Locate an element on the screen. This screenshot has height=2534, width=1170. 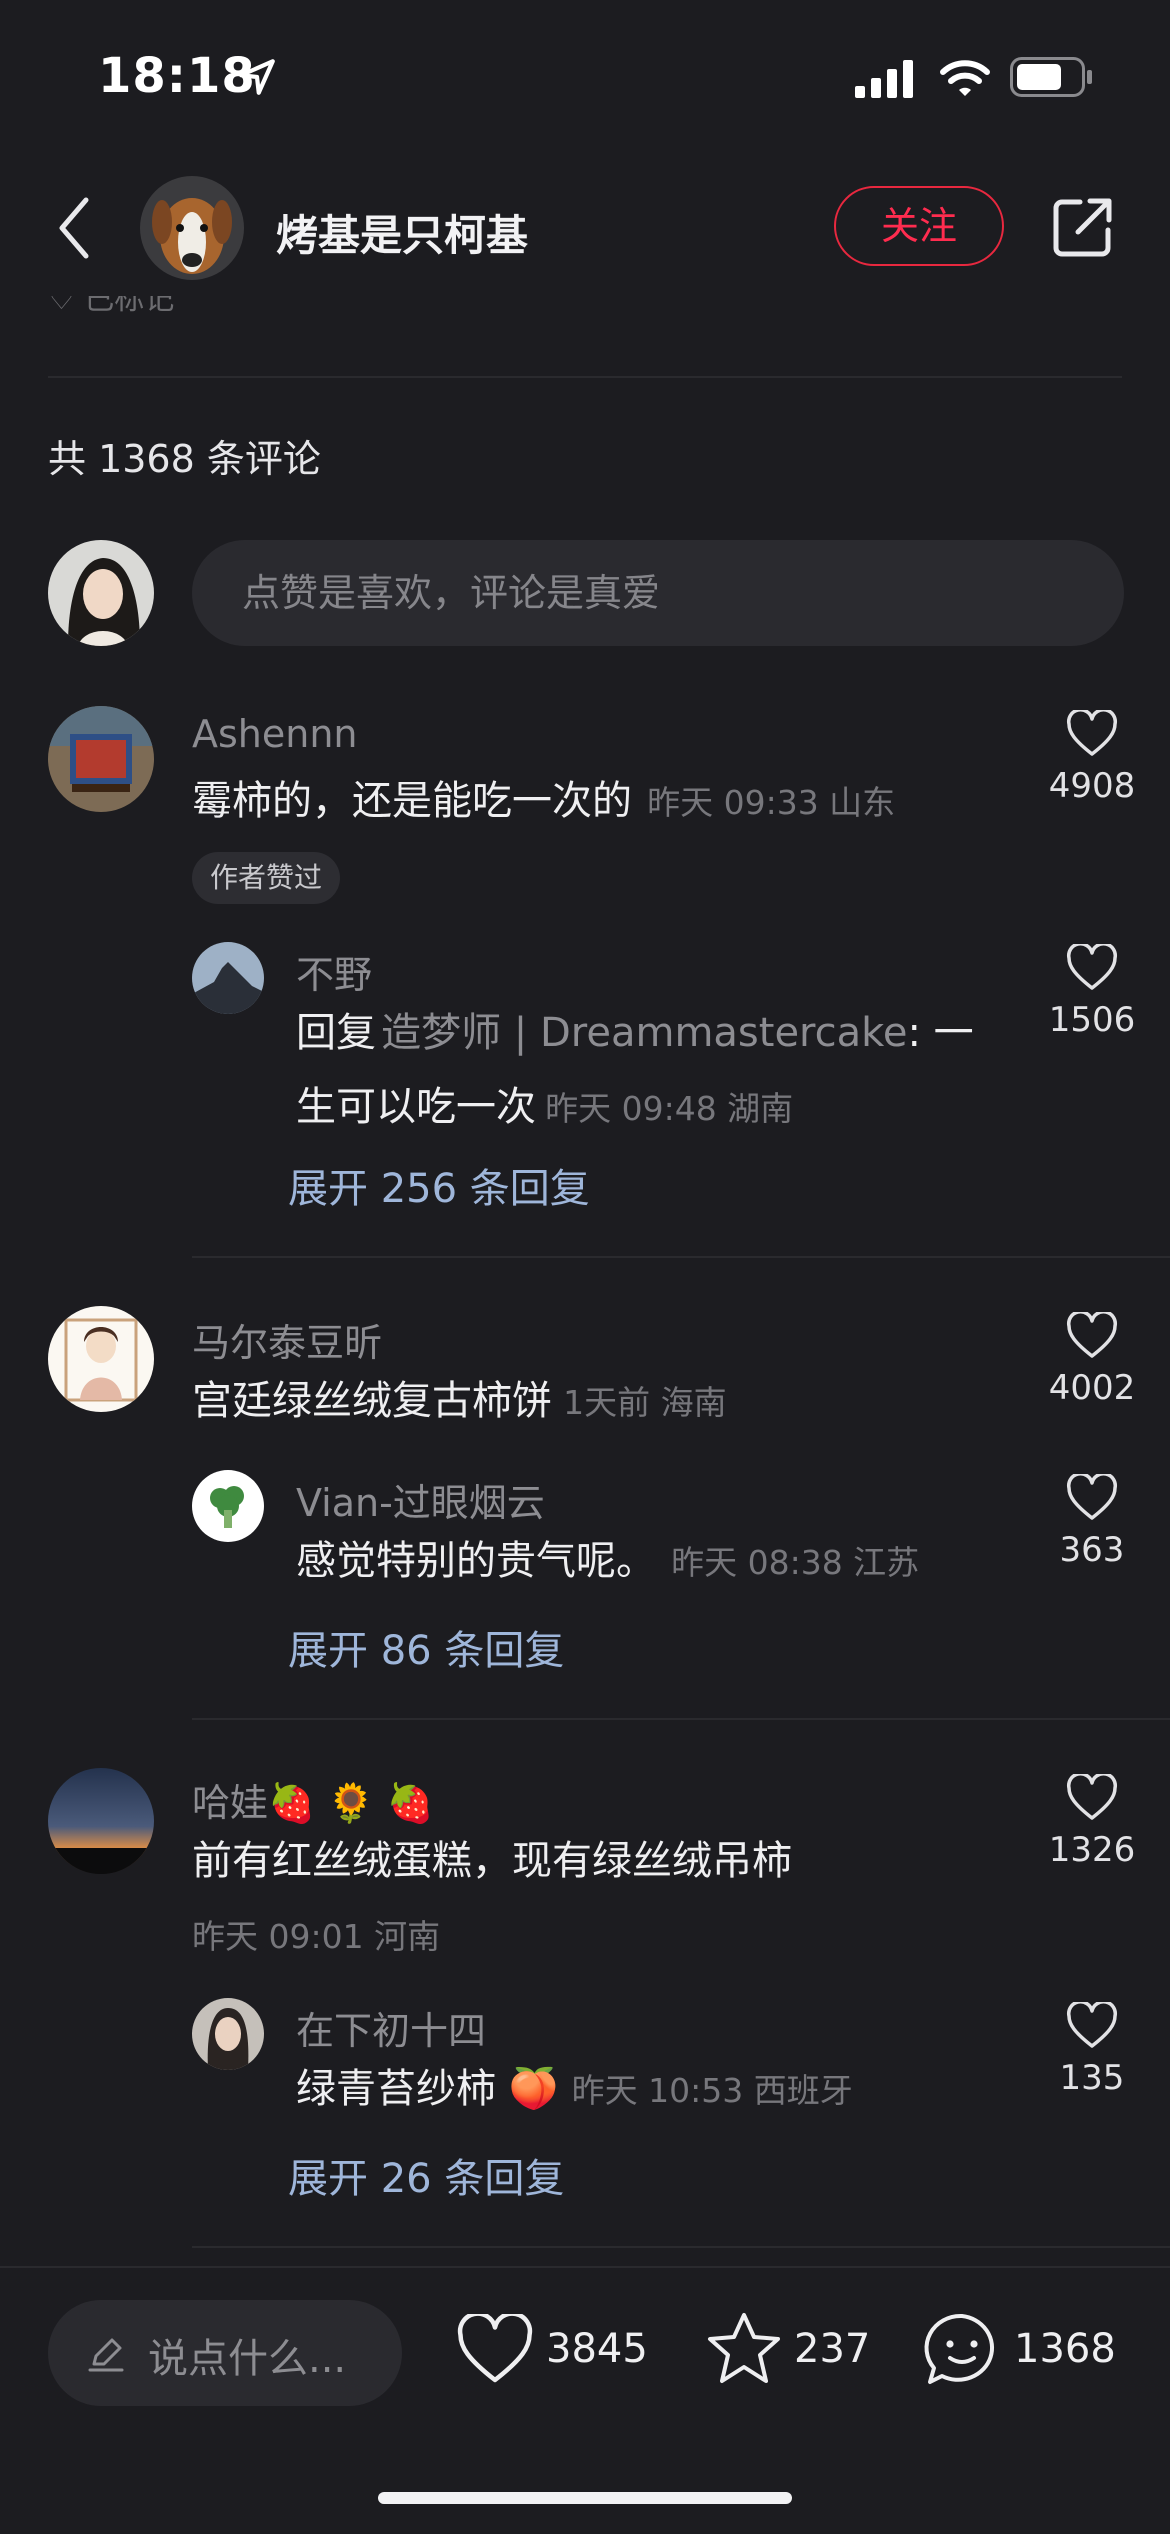
reply-meta: 昨天 09:48 湖南 is located at coordinates (669, 1108).